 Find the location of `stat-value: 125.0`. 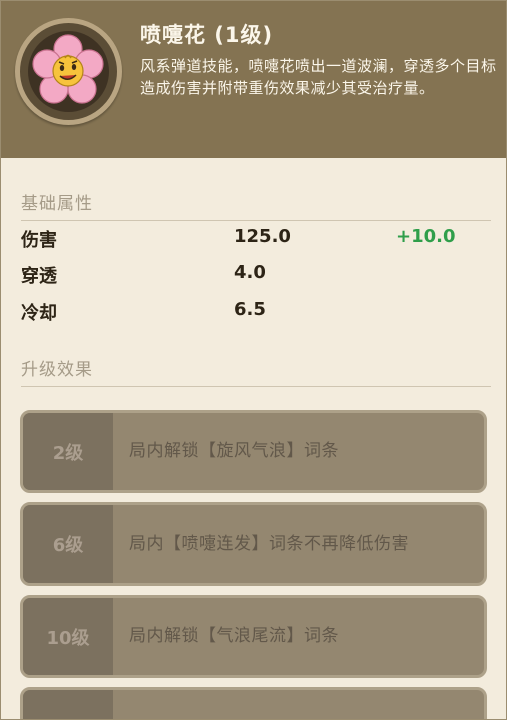

stat-value: 125.0 is located at coordinates (262, 236).